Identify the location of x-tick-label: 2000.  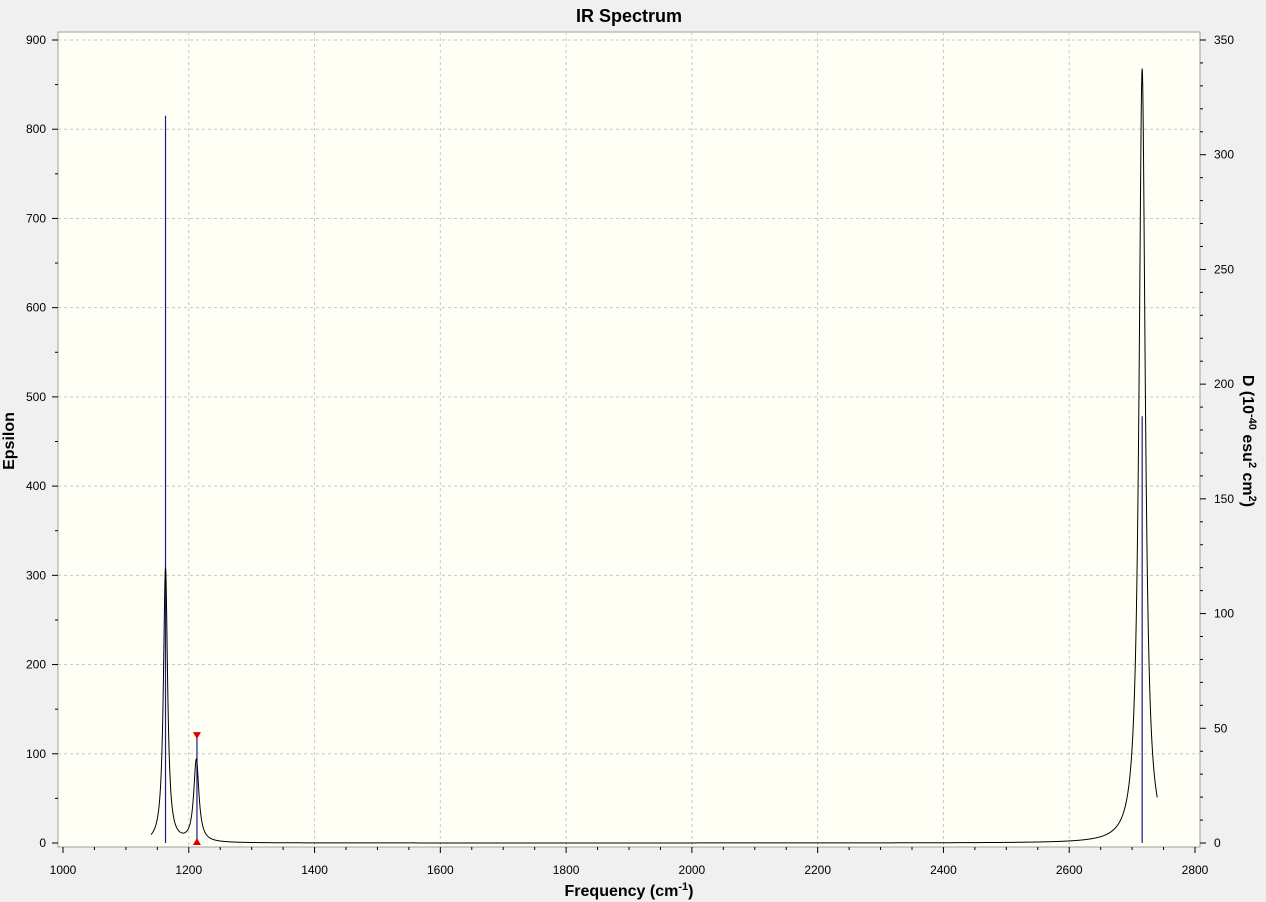
(692, 870).